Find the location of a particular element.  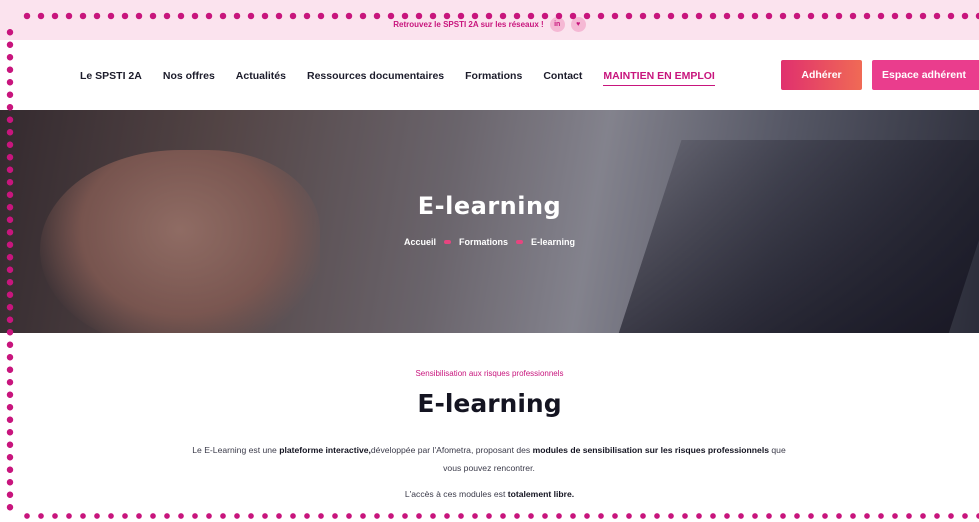

access-text: L'accès à ces modules est is located at coordinates (456, 494).